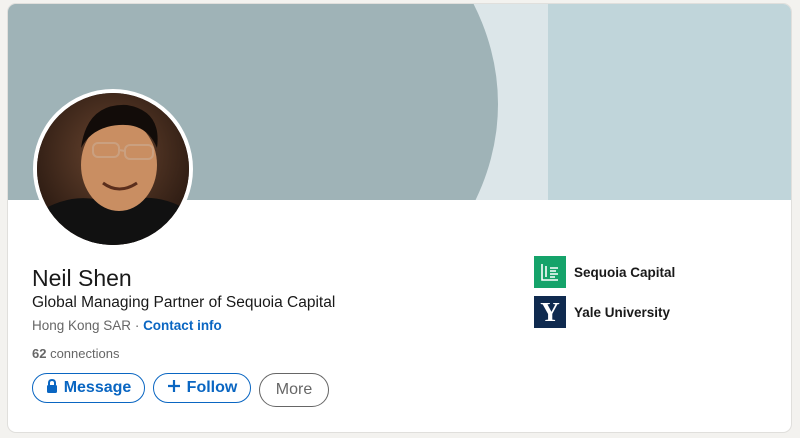 The image size is (800, 438). What do you see at coordinates (83, 353) in the screenshot?
I see `connections-label: connections` at bounding box center [83, 353].